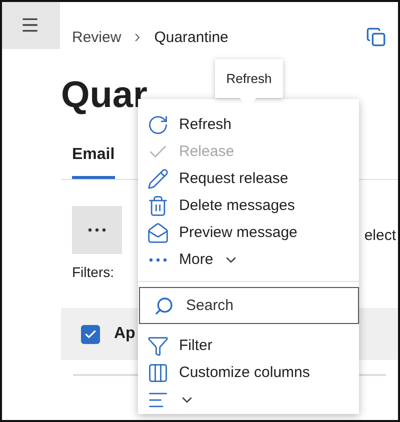 Image resolution: width=400 pixels, height=422 pixels. What do you see at coordinates (125, 334) in the screenshot?
I see `table-cell: Ap` at bounding box center [125, 334].